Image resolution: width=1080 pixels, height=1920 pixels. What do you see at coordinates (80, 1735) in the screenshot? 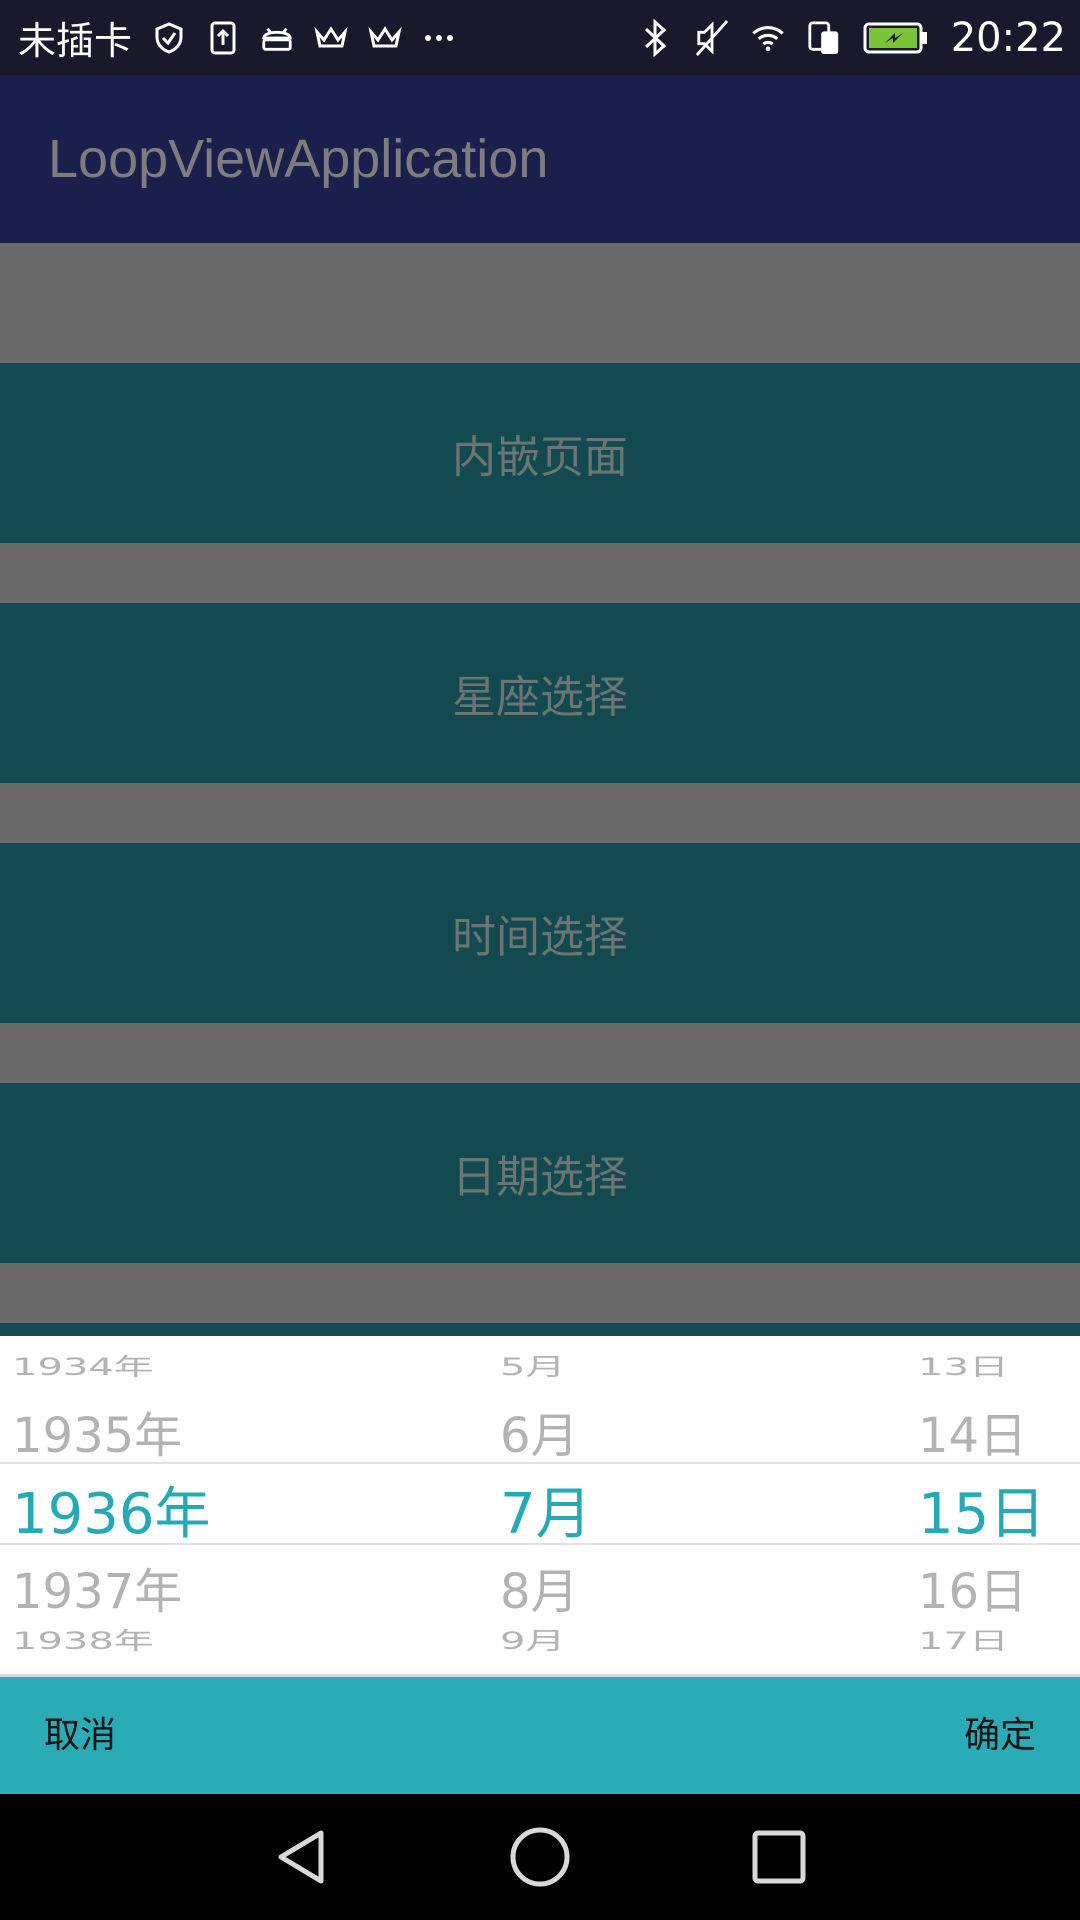
I see `cancel-button: 取消` at bounding box center [80, 1735].